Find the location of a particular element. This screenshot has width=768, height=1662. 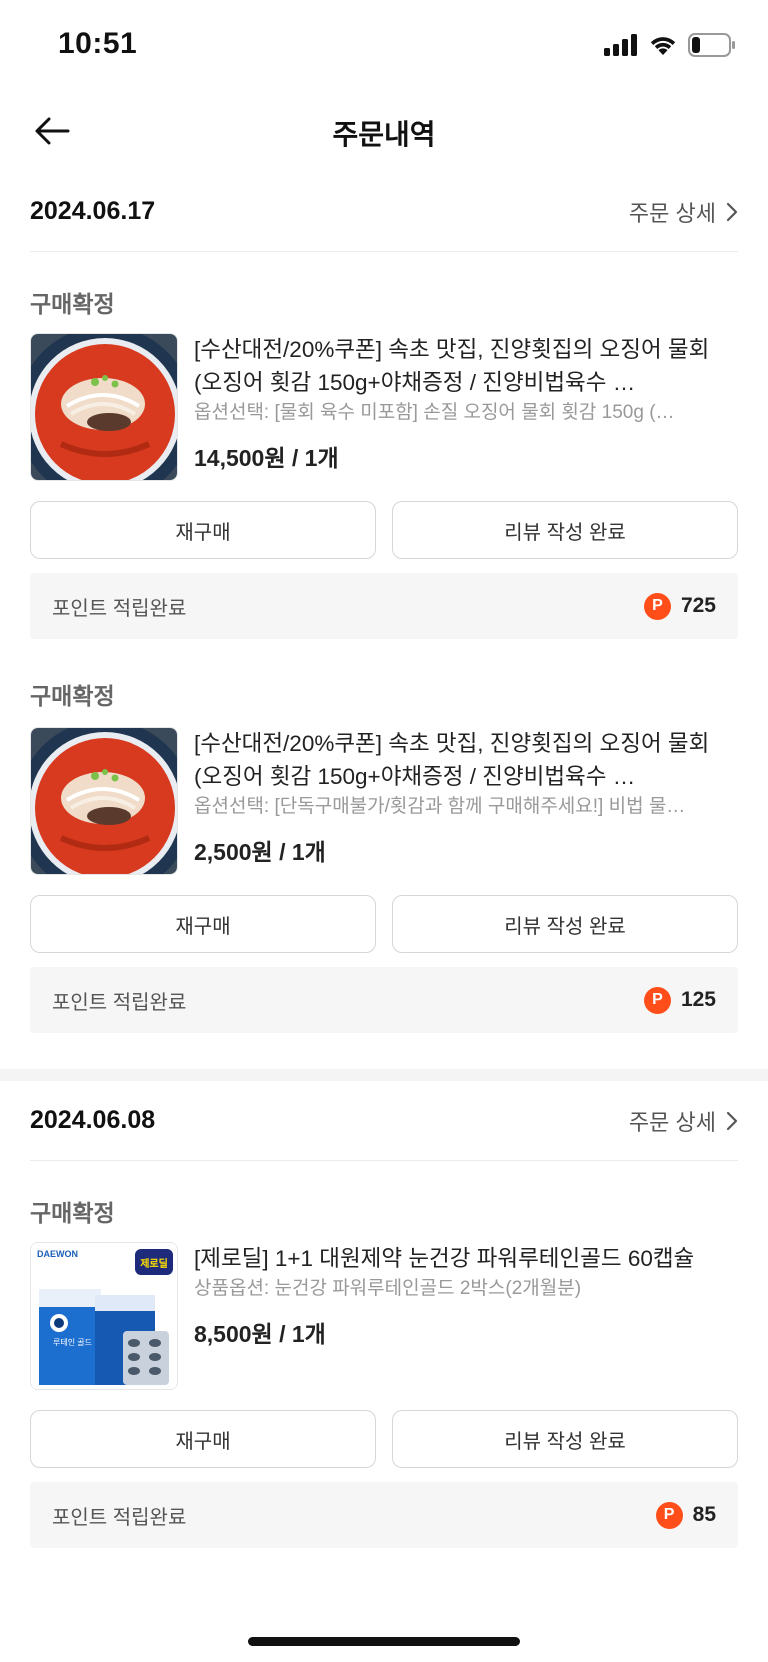

points-amount: 125 is located at coordinates (698, 999).